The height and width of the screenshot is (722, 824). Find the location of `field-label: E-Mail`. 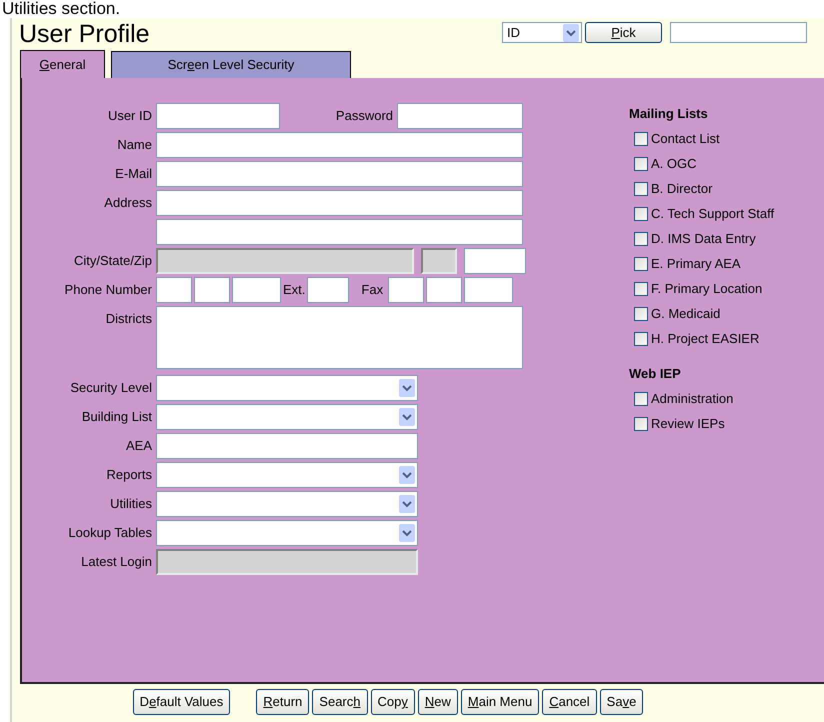

field-label: E-Mail is located at coordinates (133, 174).